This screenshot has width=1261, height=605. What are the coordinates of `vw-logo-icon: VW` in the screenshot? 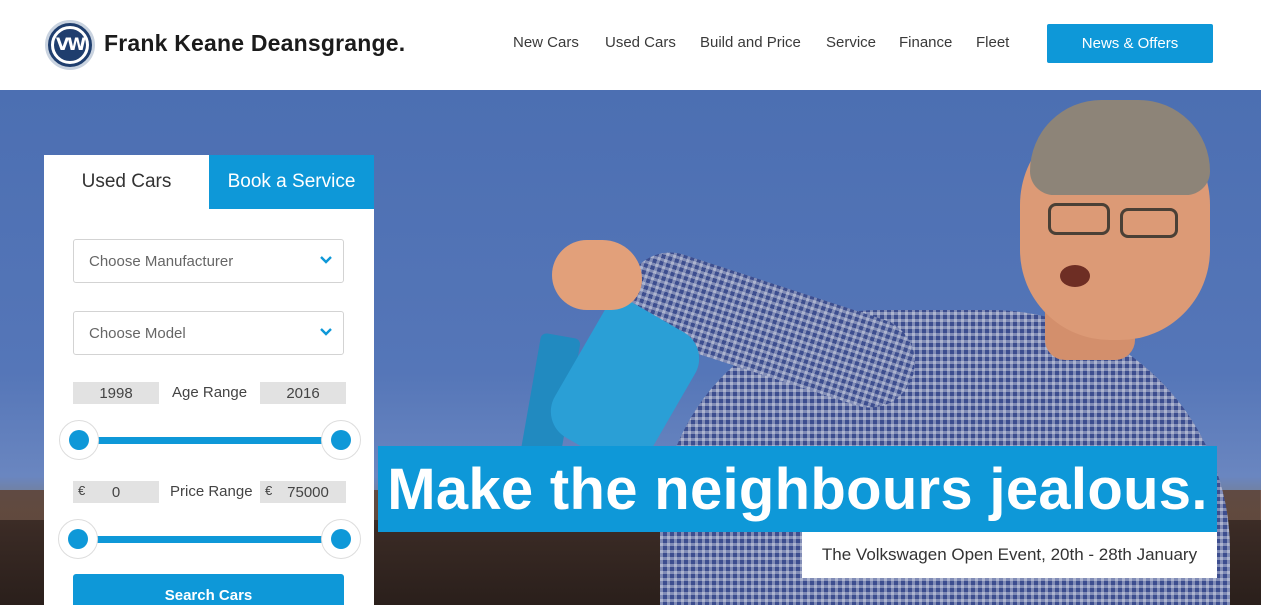 It's located at (70, 45).